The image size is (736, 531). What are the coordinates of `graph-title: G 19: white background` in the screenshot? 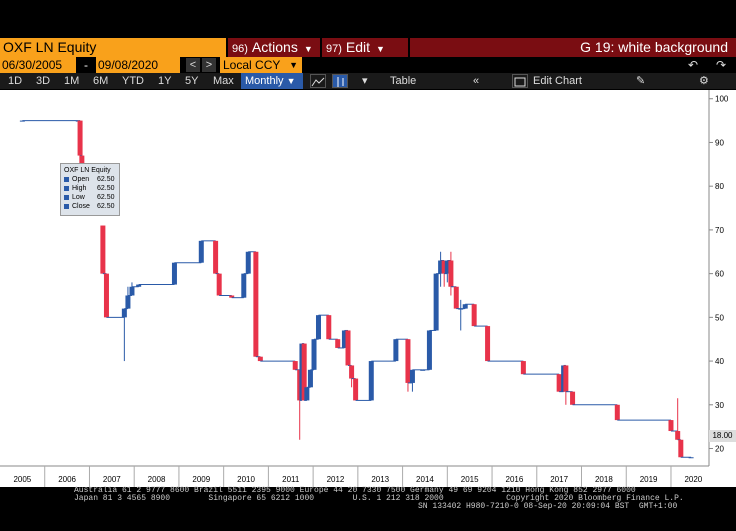 It's located at (573, 47).